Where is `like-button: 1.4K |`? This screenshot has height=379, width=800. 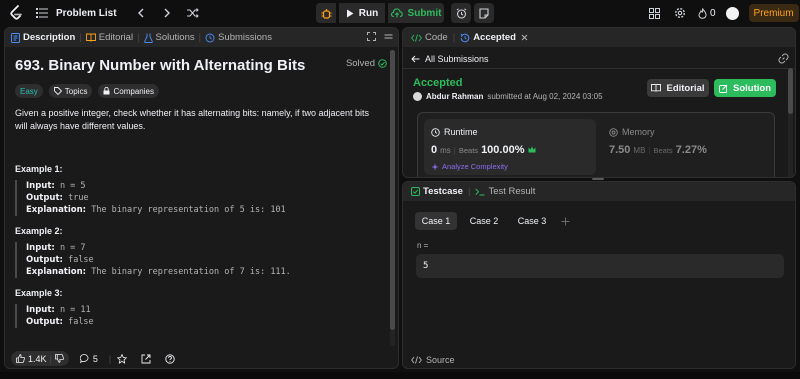
like-button: 1.4K | is located at coordinates (40, 358).